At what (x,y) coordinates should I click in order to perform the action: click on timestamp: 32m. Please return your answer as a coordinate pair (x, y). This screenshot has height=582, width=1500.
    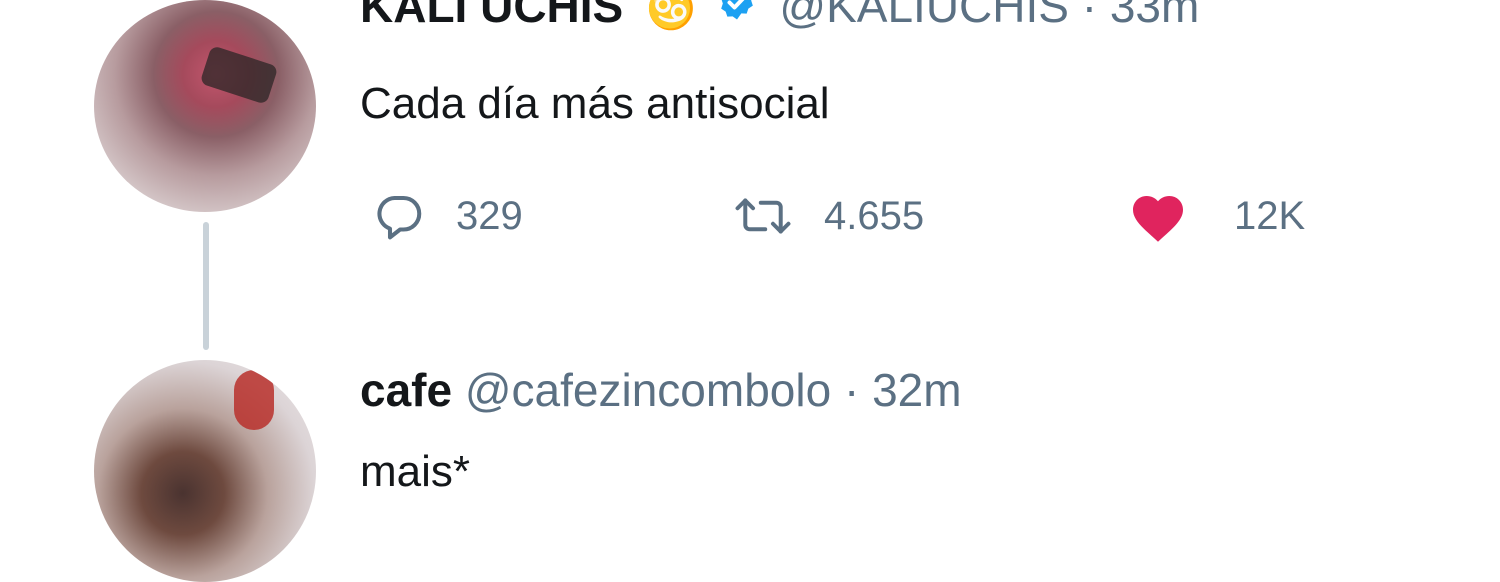
    Looking at the image, I should click on (916, 390).